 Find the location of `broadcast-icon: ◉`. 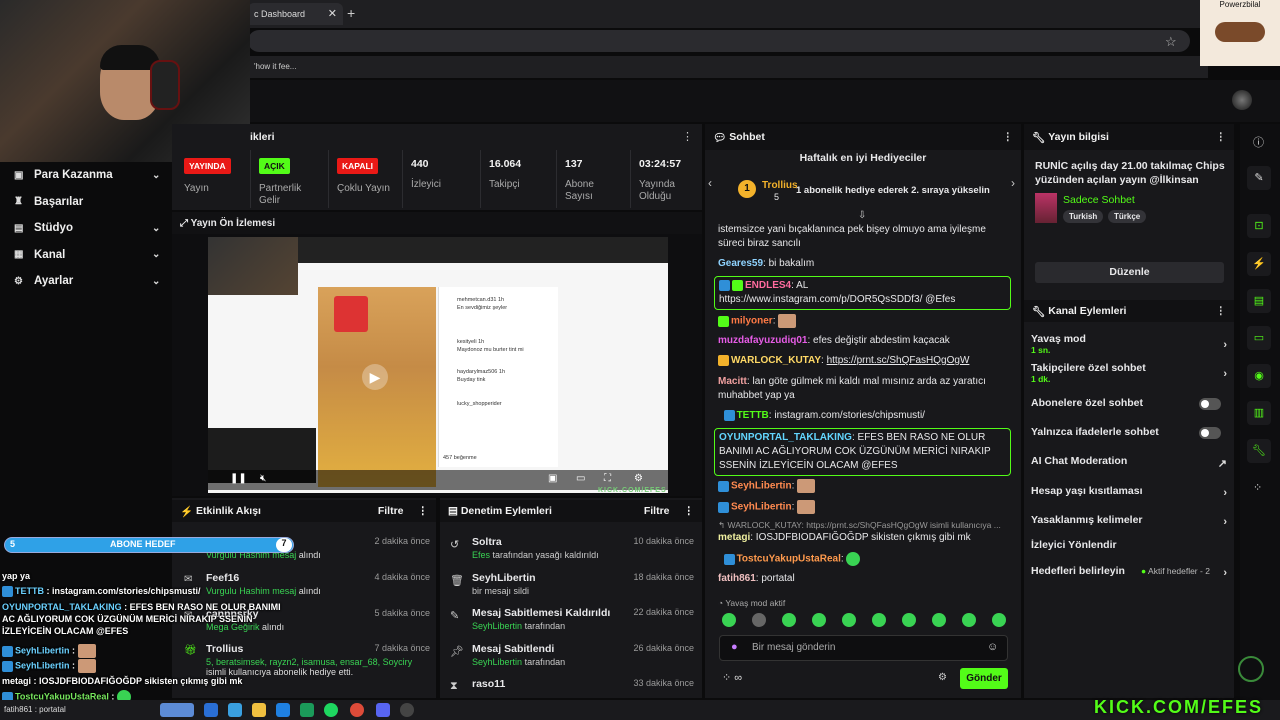

broadcast-icon: ◉ is located at coordinates (1259, 376).